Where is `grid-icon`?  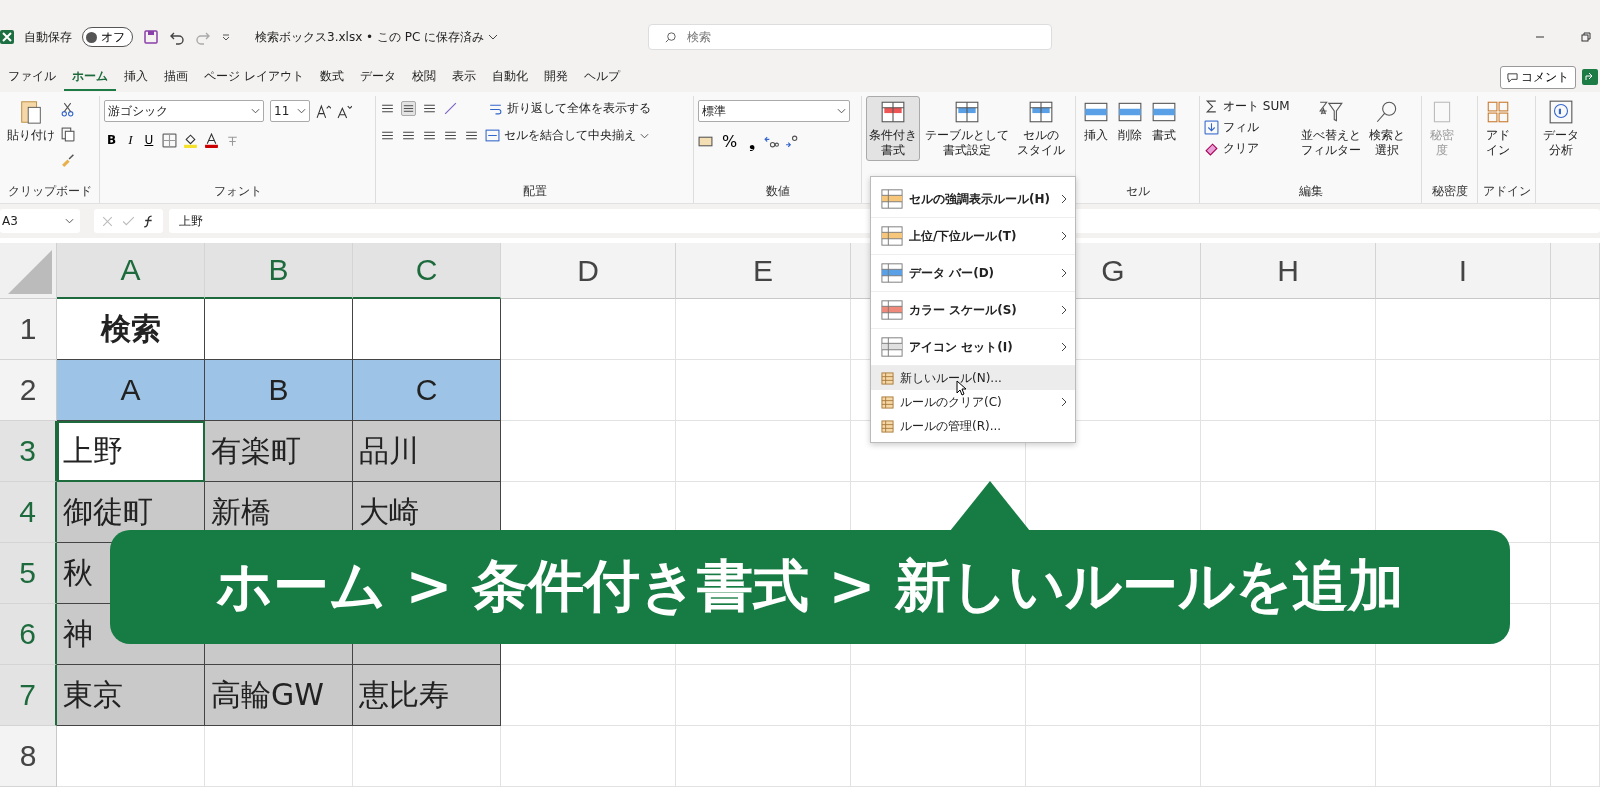 grid-icon is located at coordinates (1498, 112).